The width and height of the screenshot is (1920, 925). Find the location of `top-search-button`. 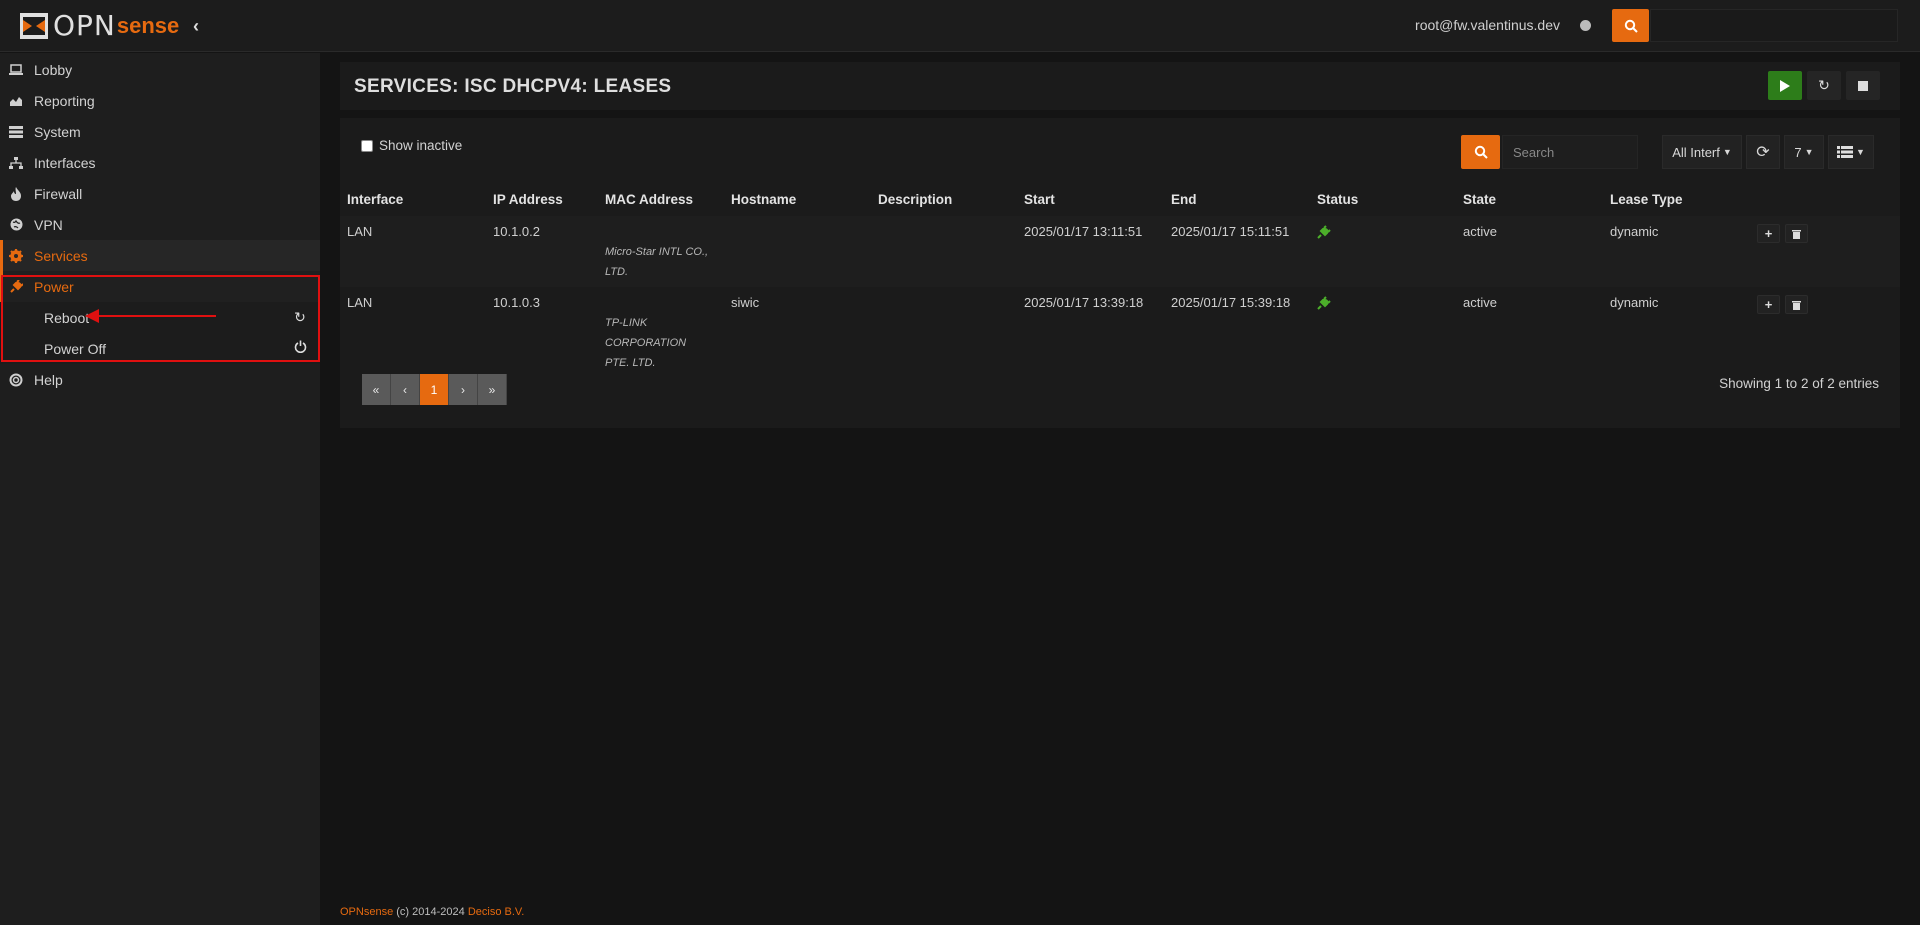

top-search-button is located at coordinates (1630, 25).